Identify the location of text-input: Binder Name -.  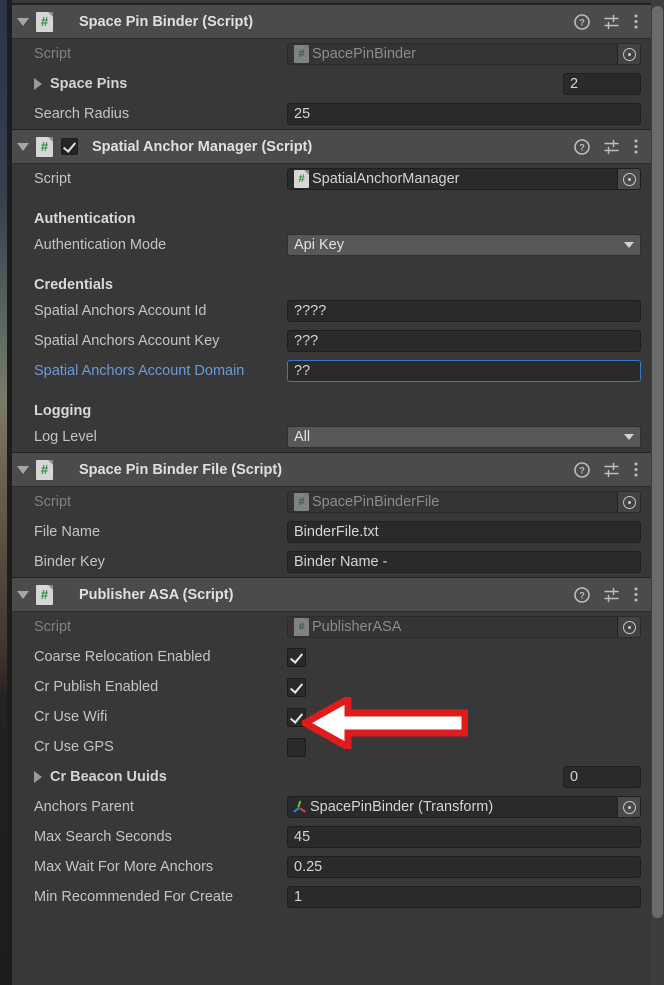
(464, 562).